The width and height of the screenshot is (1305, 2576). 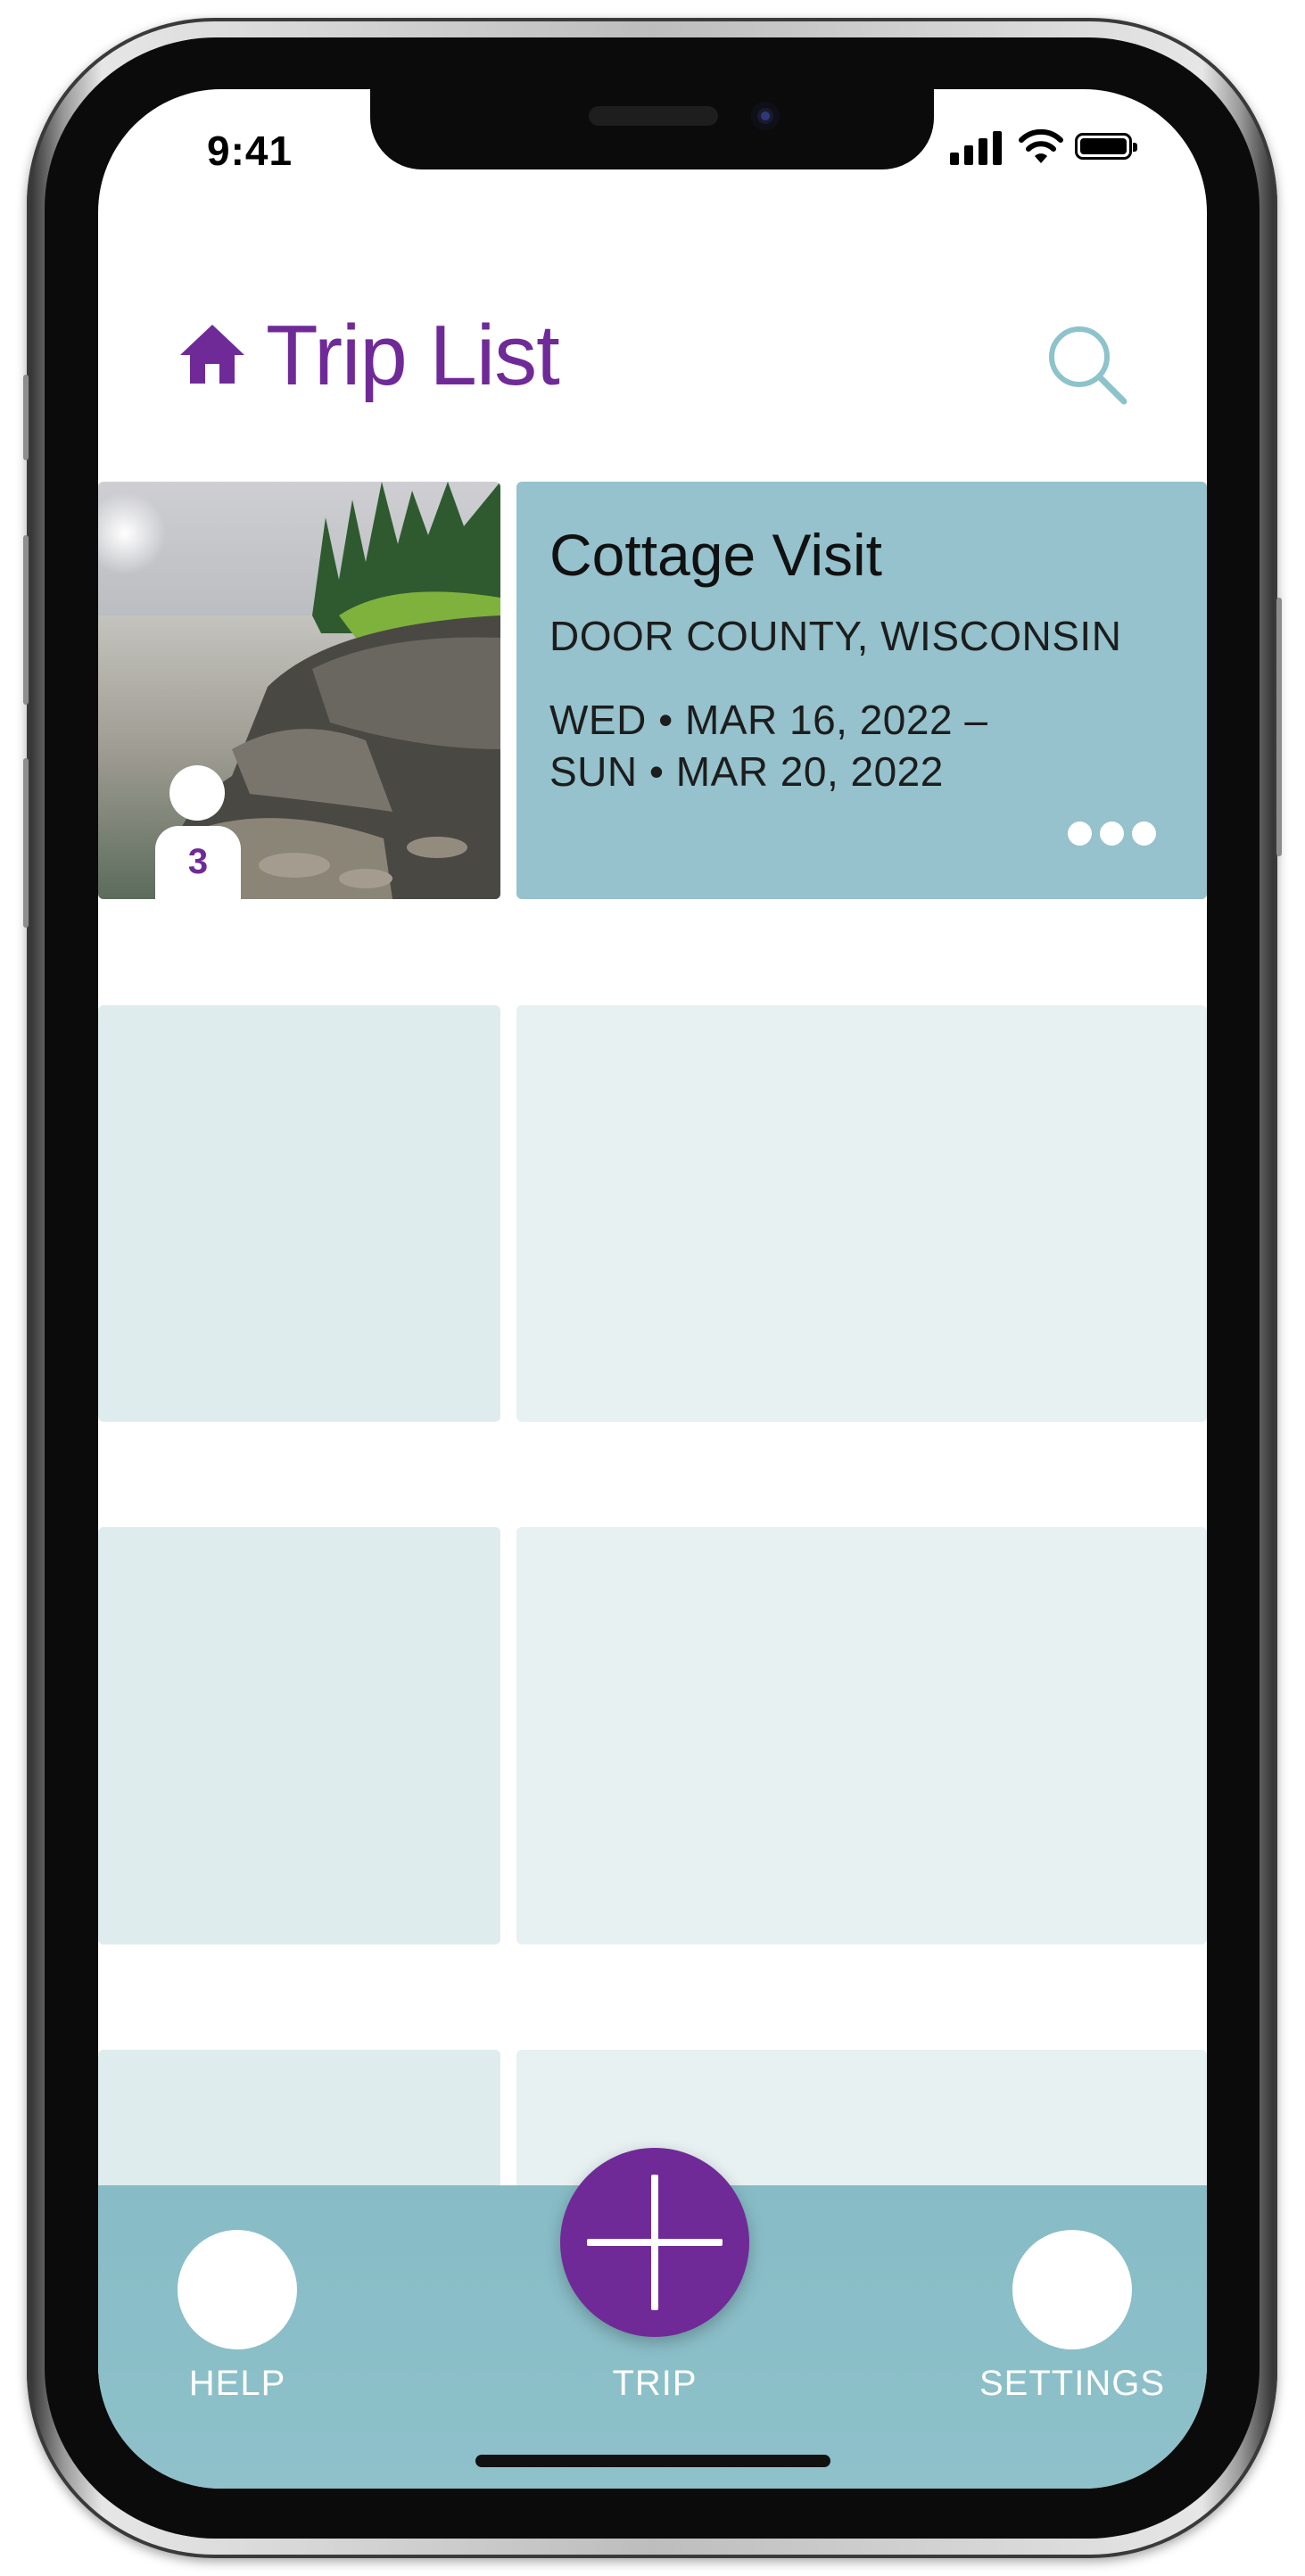 I want to click on home-icon, so click(x=212, y=354).